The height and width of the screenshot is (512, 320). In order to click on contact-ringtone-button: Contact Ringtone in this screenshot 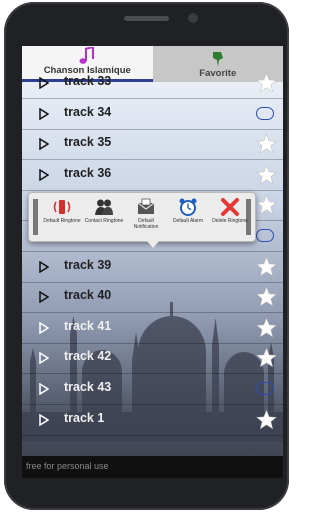, I will do `click(104, 210)`.